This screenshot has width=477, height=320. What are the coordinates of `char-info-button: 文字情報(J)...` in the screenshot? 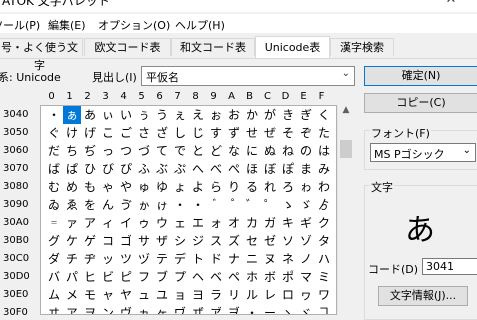 It's located at (423, 296).